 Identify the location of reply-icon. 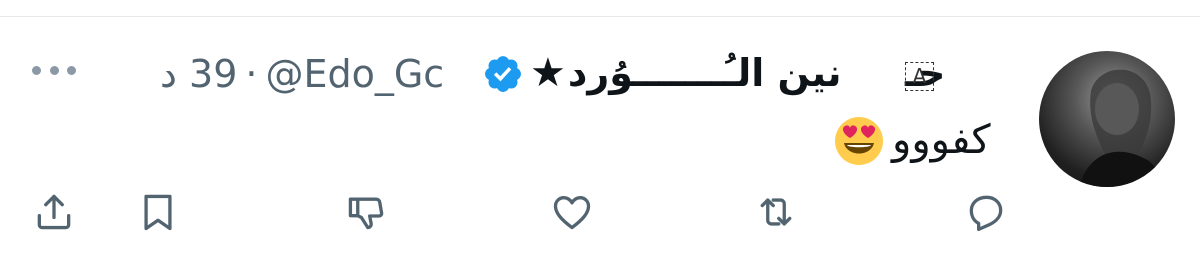
(986, 213).